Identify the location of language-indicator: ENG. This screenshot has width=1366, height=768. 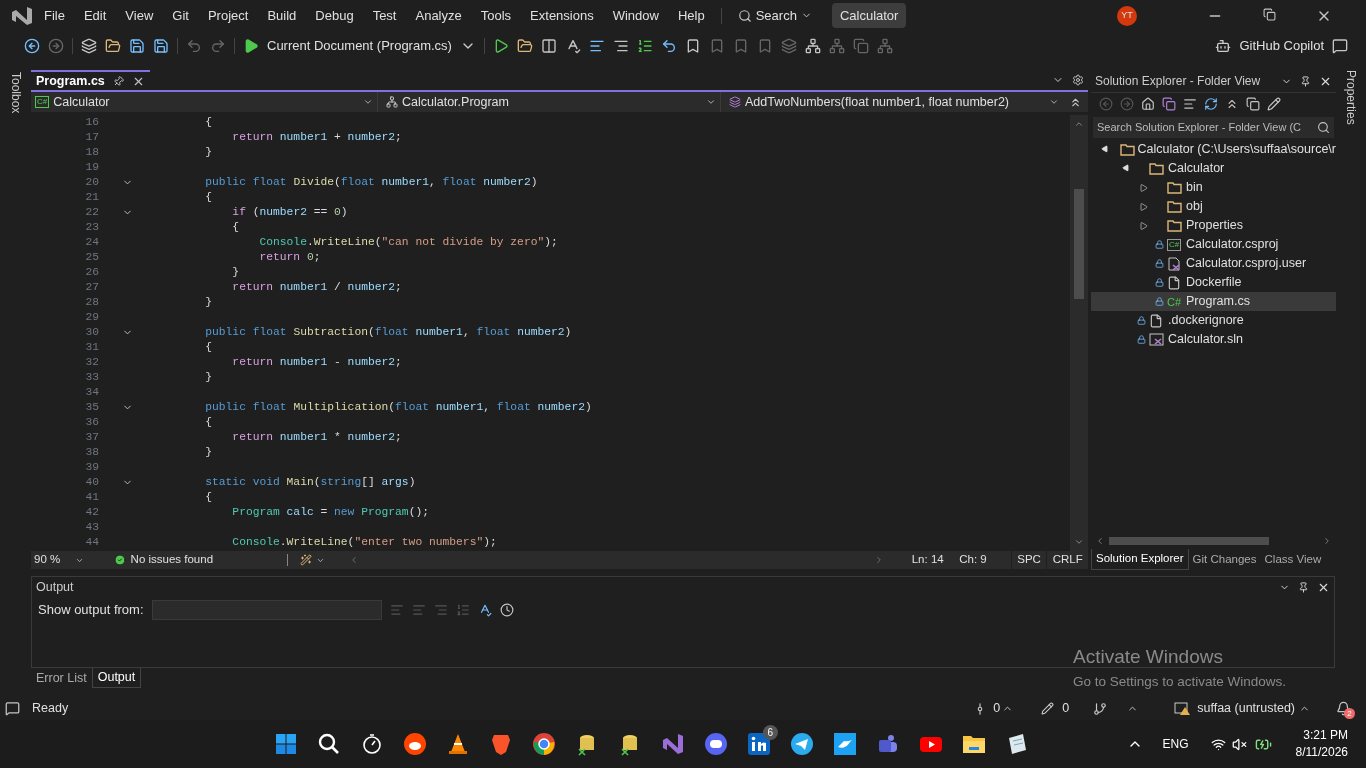
(1175, 744).